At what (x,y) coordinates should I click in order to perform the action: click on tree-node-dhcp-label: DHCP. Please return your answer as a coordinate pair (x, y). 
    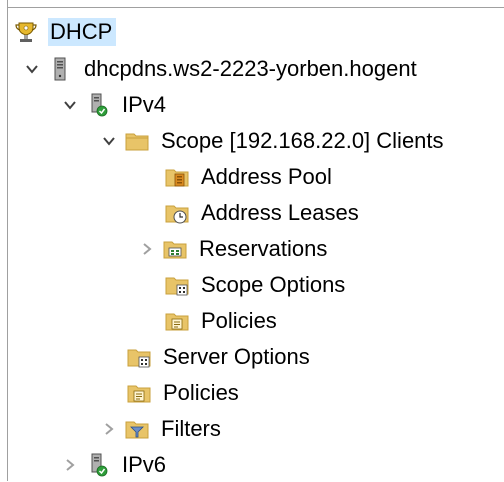
    Looking at the image, I should click on (82, 32).